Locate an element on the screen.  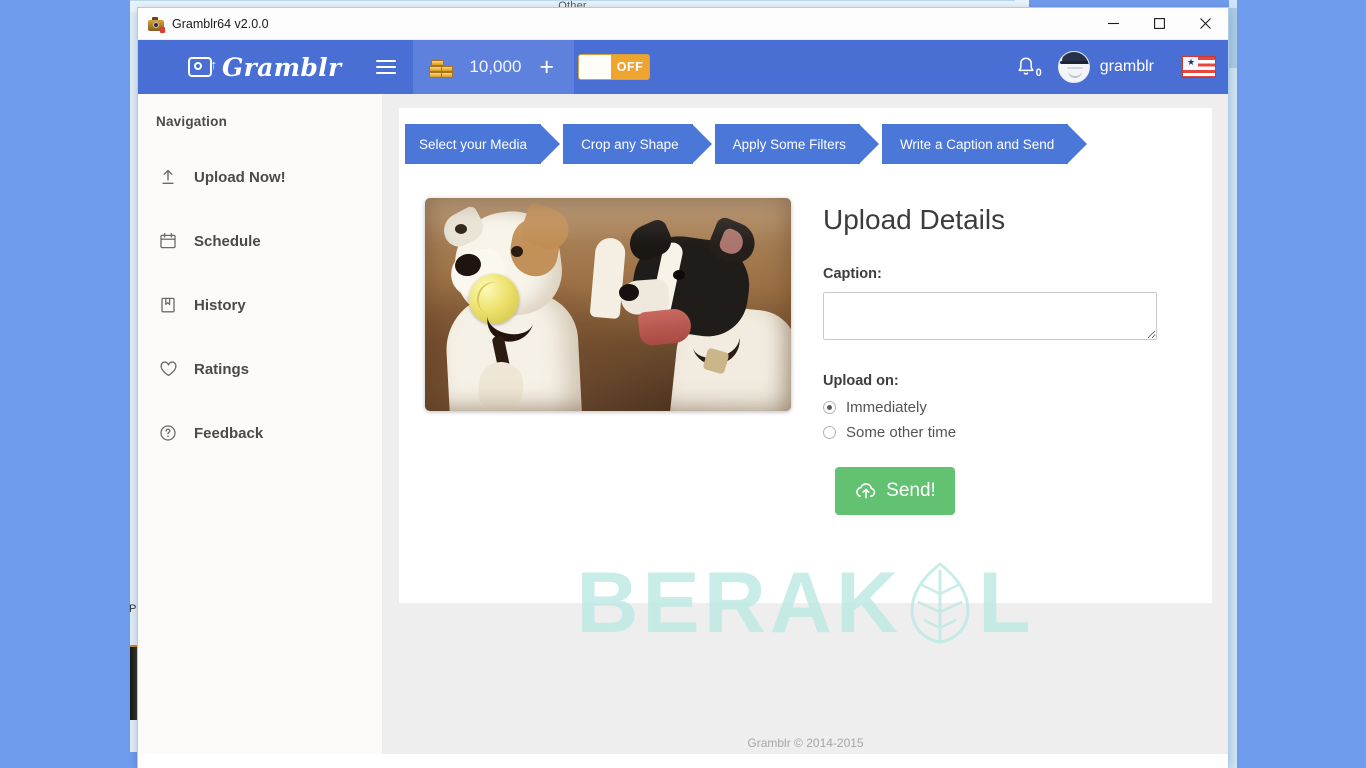
us-flag-icon: ★ is located at coordinates (1199, 67).